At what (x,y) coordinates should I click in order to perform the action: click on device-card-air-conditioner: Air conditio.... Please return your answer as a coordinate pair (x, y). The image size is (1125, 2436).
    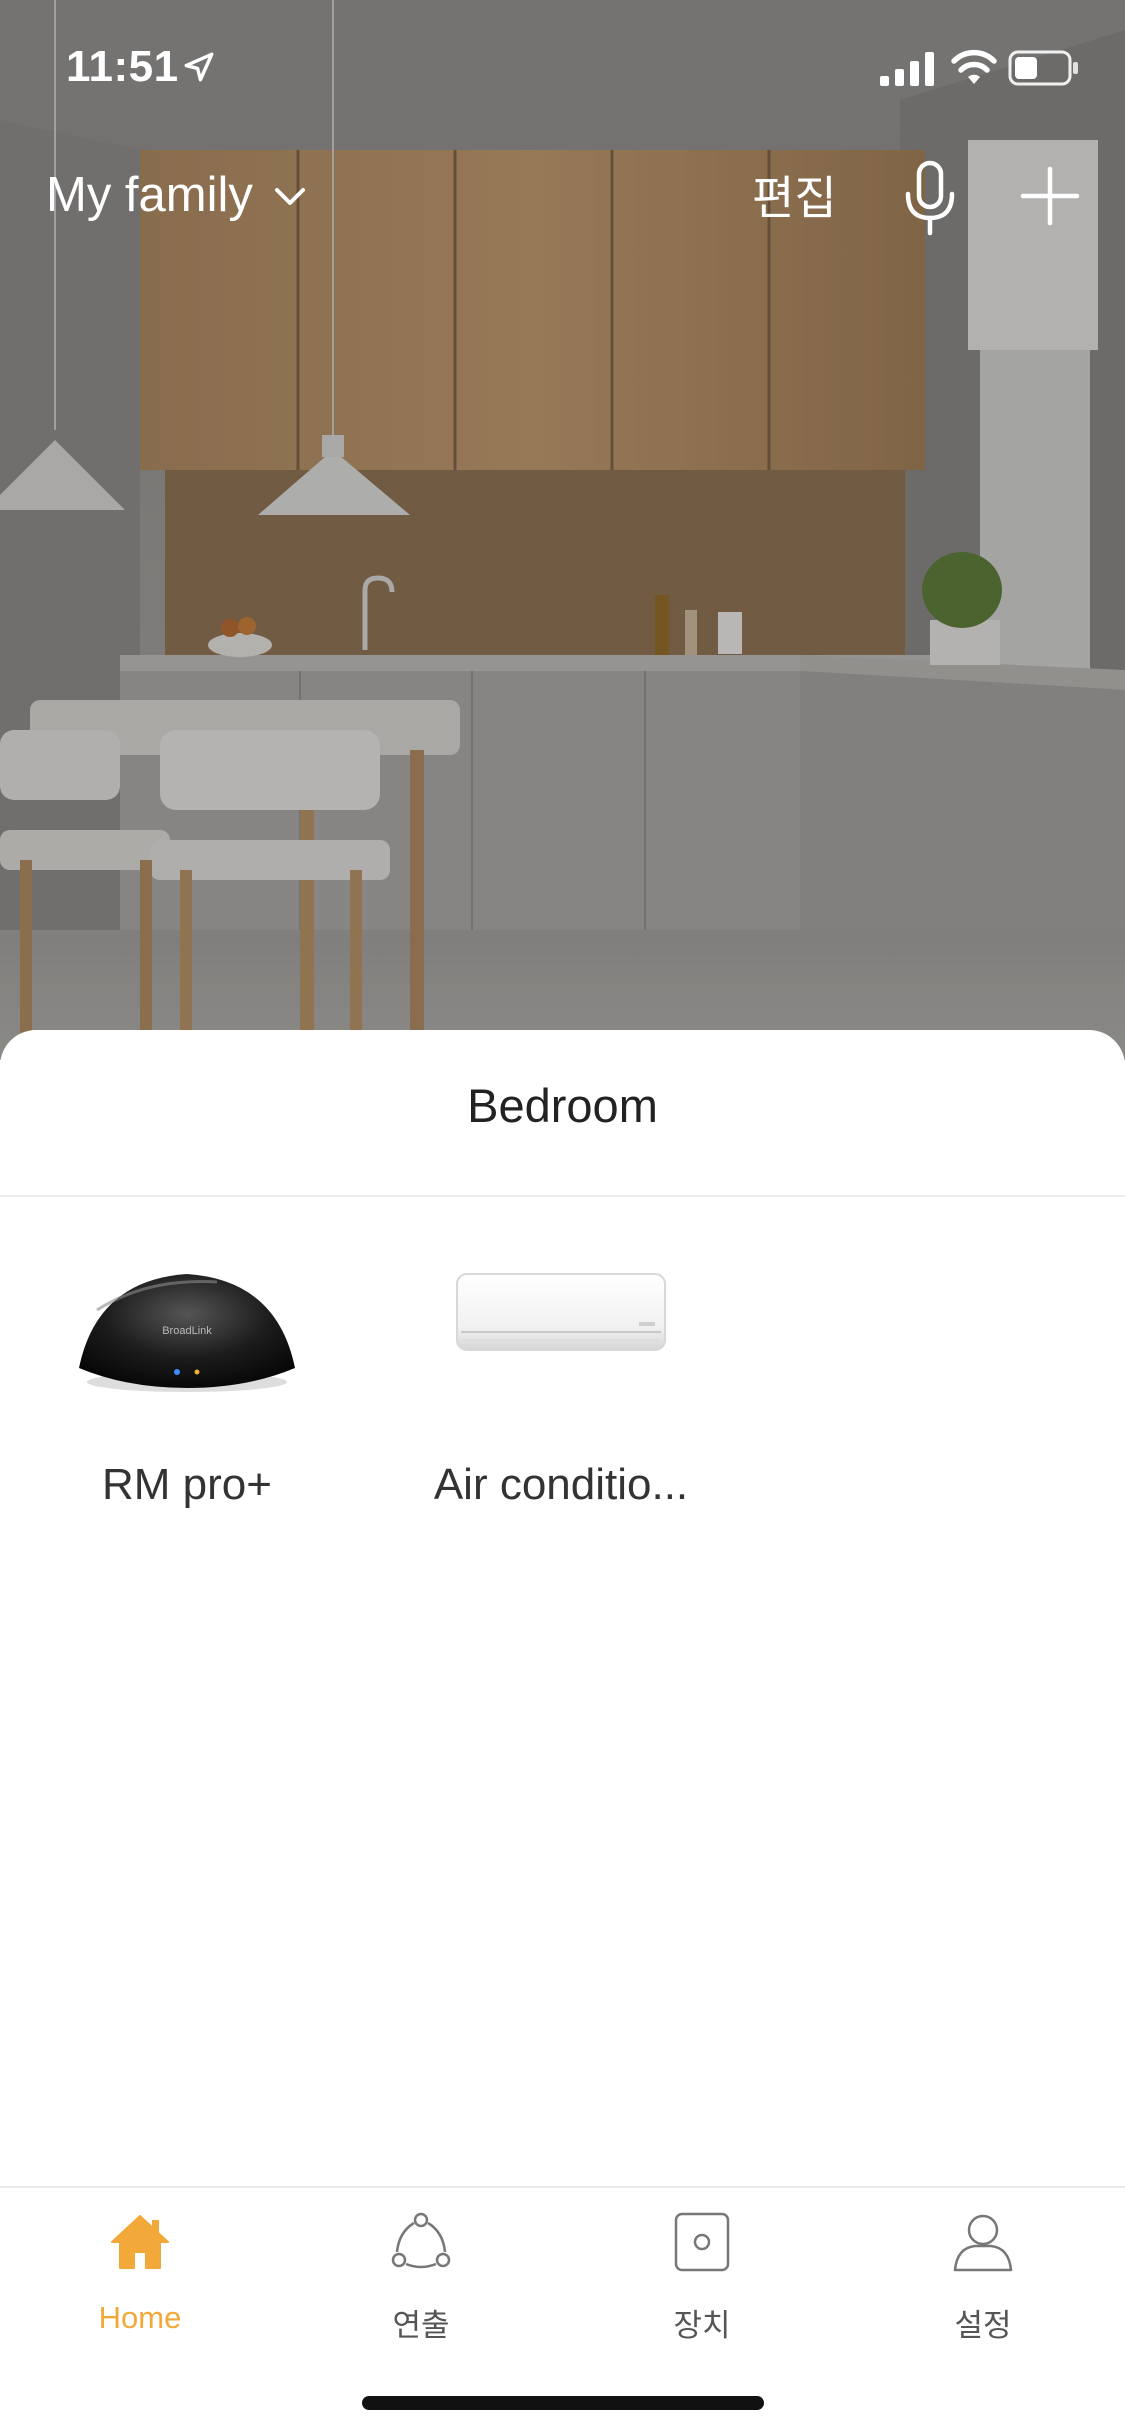
    Looking at the image, I should click on (561, 1390).